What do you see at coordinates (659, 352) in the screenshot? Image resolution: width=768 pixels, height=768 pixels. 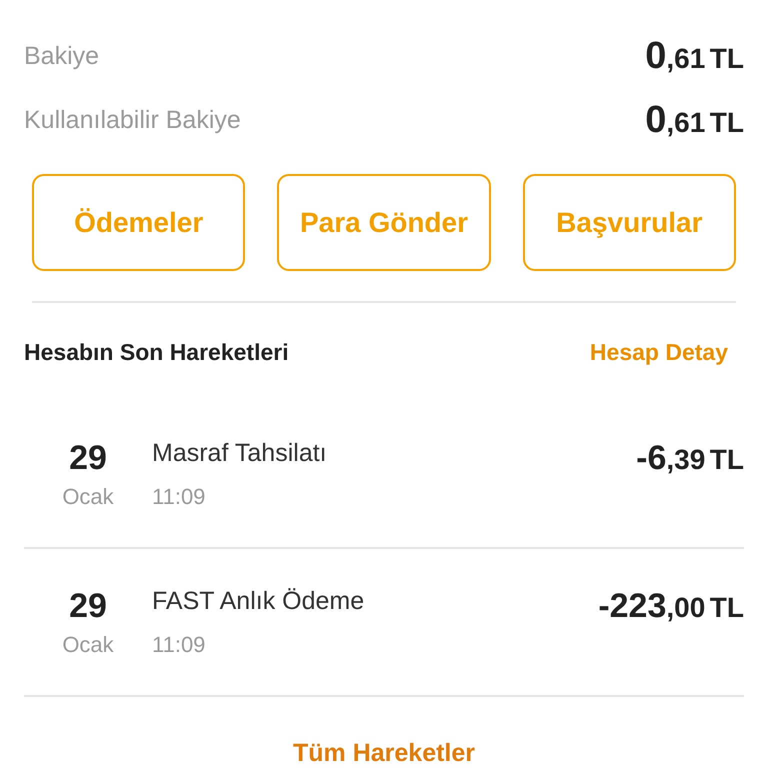 I see `account-detail-link: Hesap Detay` at bounding box center [659, 352].